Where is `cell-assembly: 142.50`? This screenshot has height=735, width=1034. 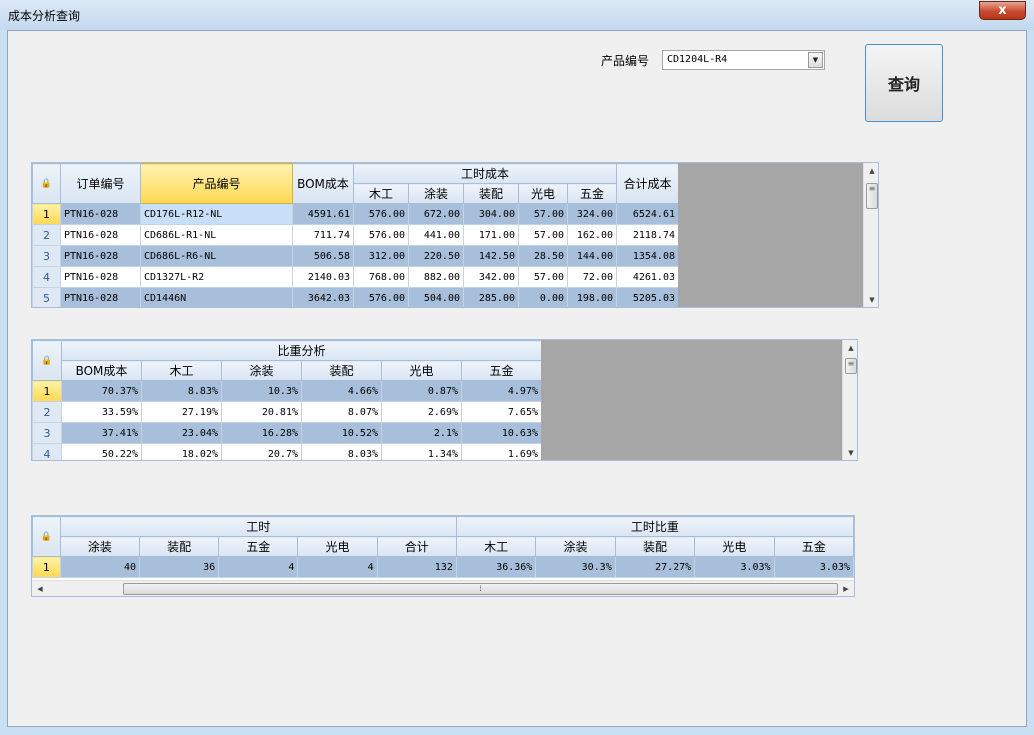
cell-assembly: 142.50 is located at coordinates (491, 256).